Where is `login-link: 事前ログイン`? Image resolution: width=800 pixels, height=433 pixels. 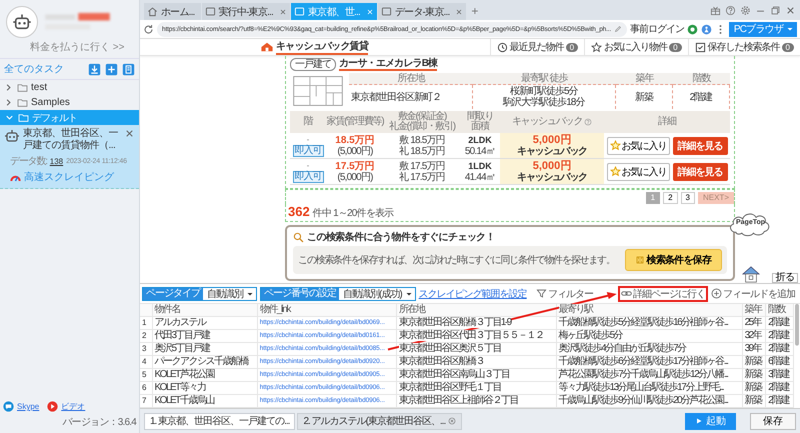
login-link: 事前ログイン is located at coordinates (657, 29).